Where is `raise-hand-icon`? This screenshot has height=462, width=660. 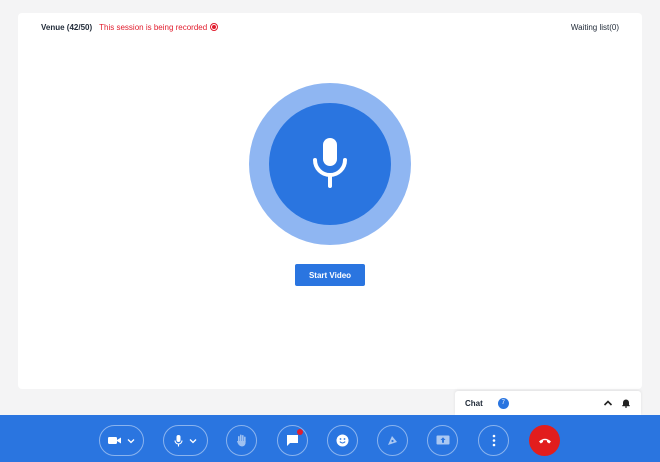 raise-hand-icon is located at coordinates (241, 440).